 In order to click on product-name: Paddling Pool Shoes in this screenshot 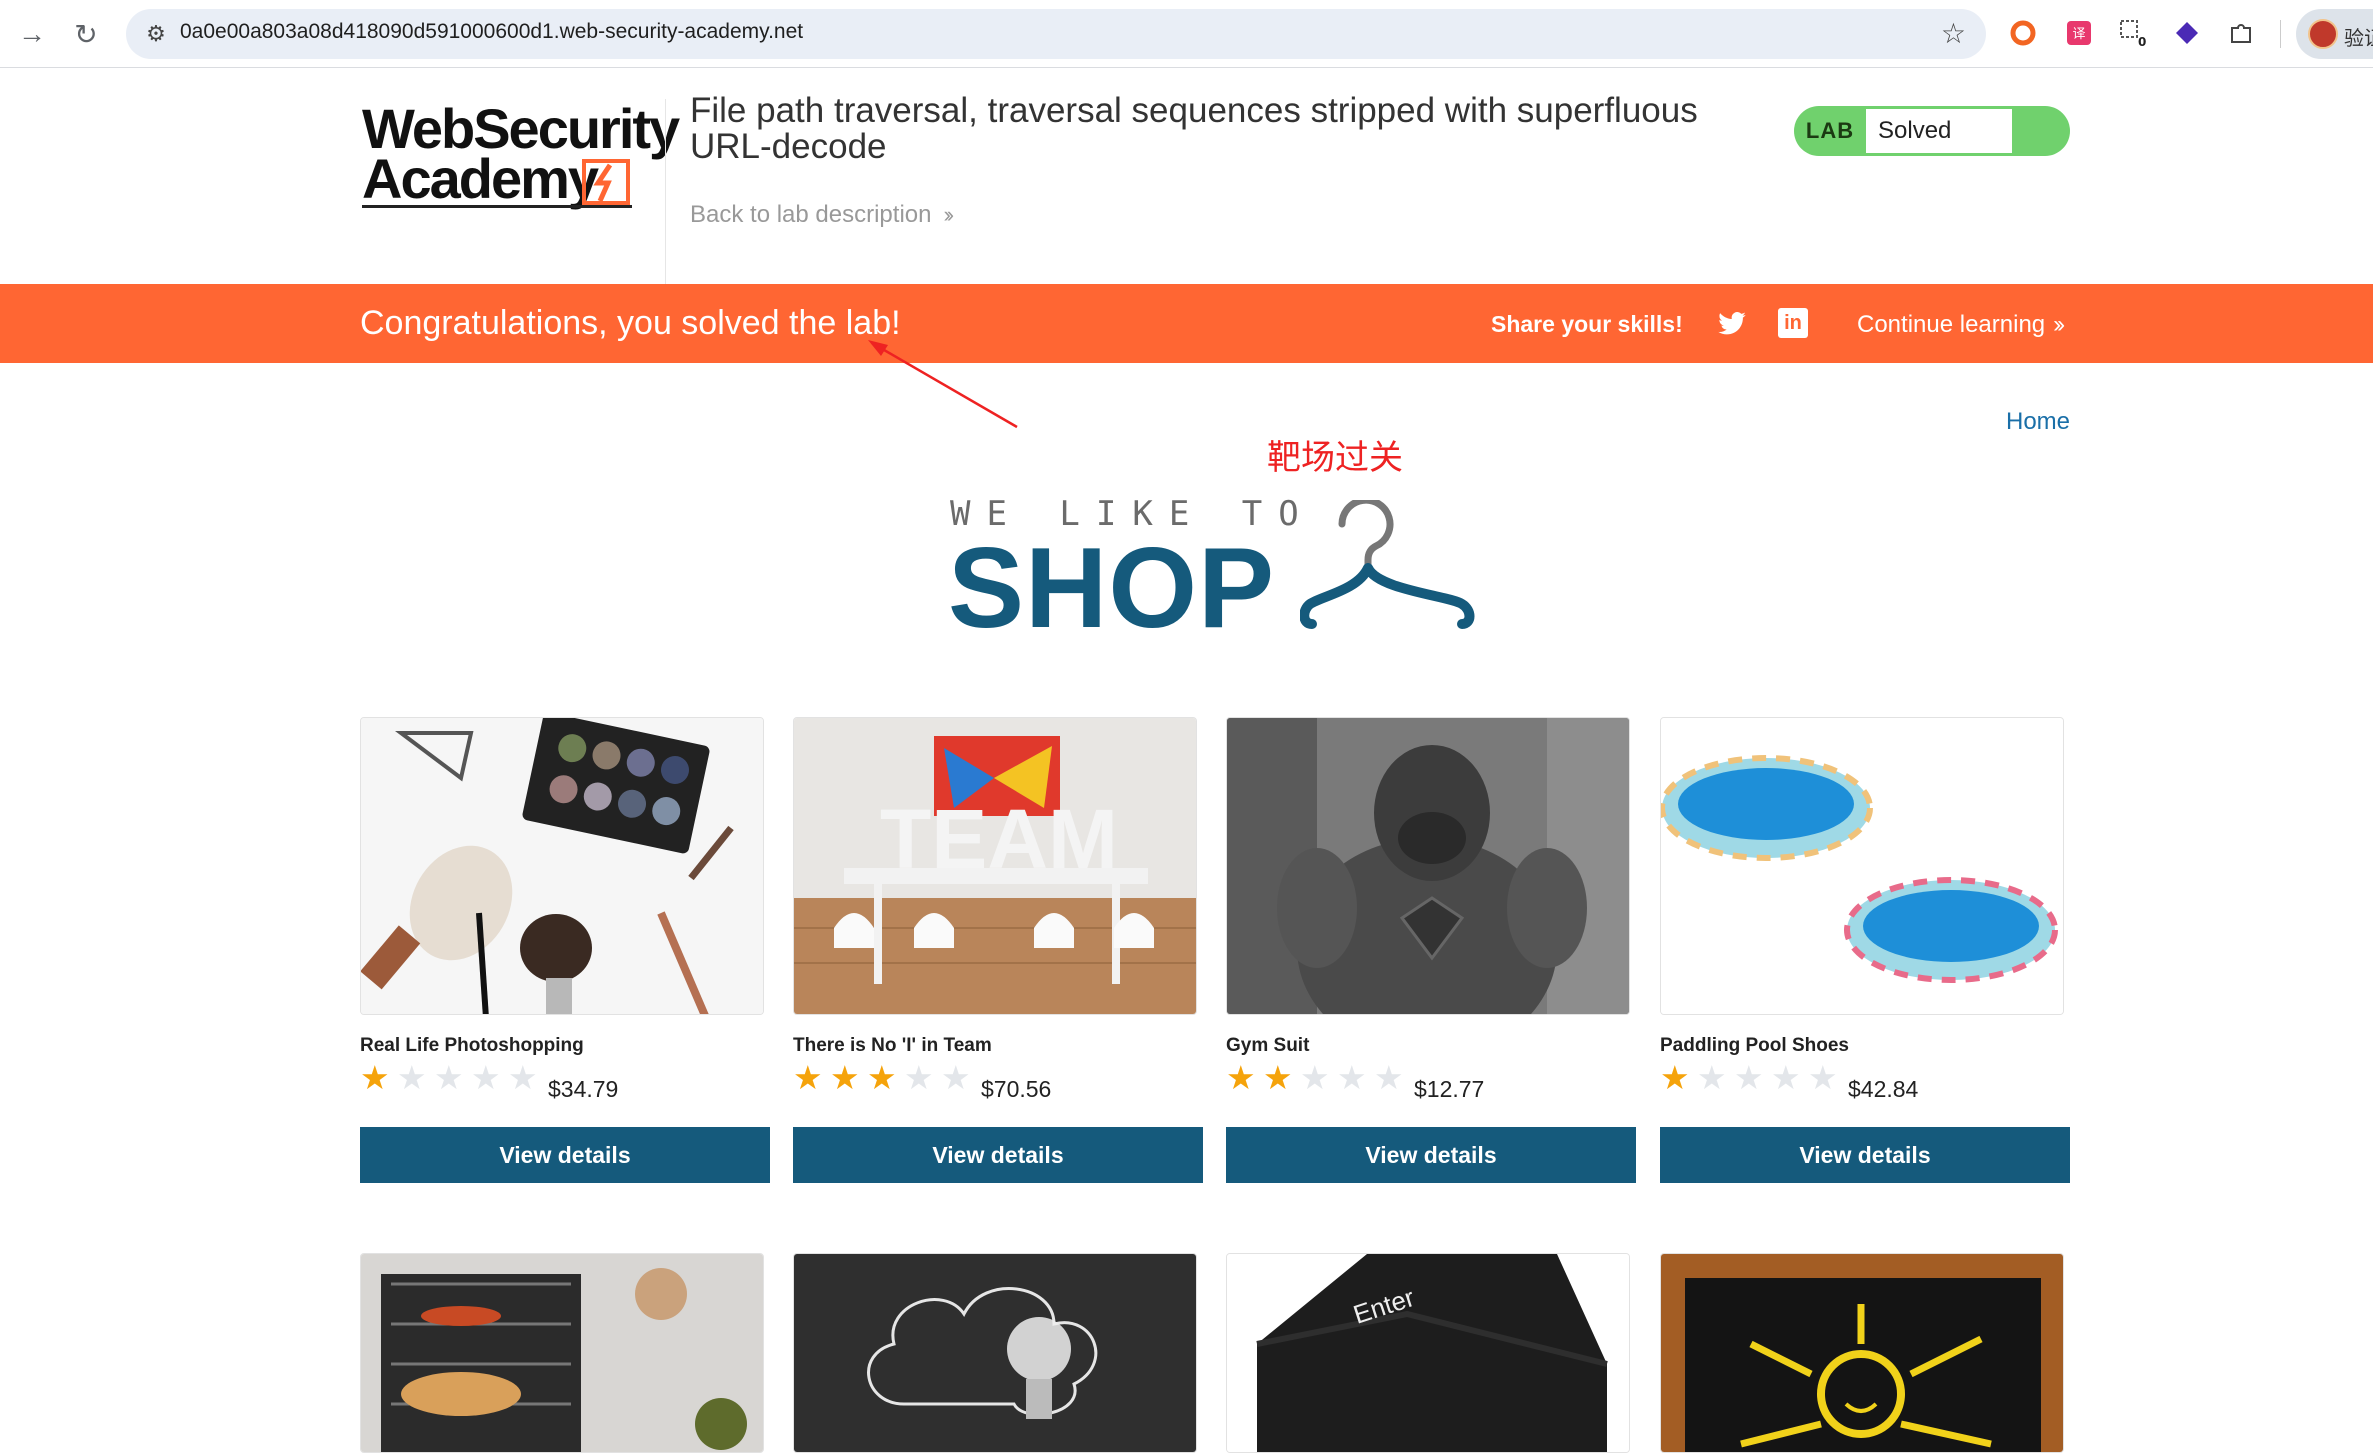, I will do `click(1754, 1045)`.